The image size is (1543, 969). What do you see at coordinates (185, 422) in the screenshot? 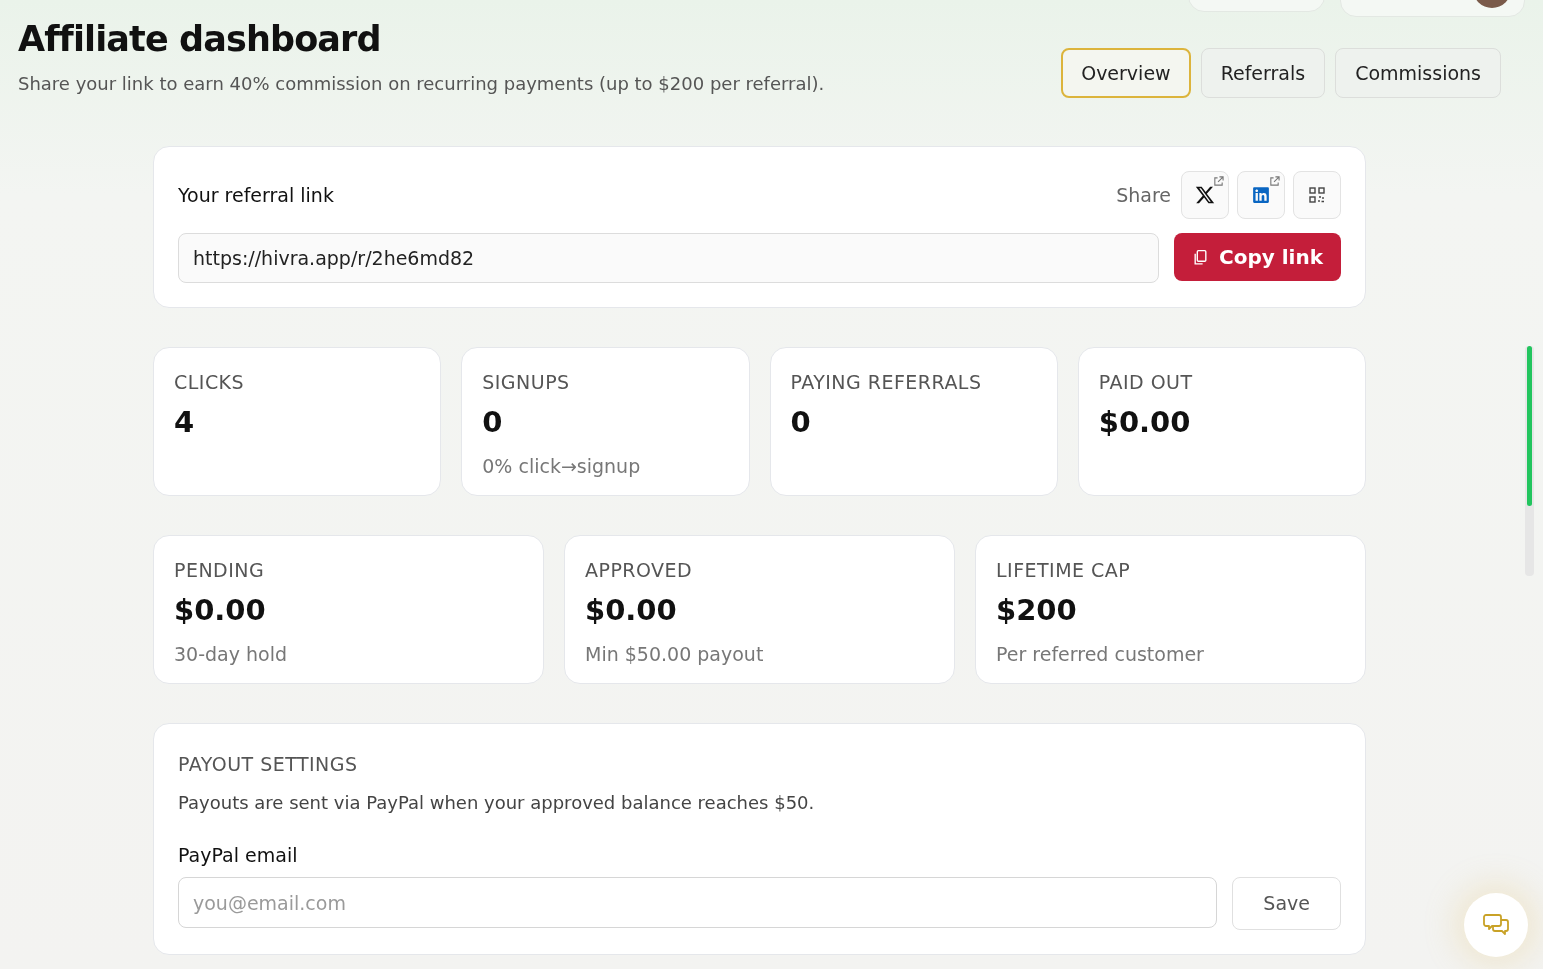
I see `stat-value: 4` at bounding box center [185, 422].